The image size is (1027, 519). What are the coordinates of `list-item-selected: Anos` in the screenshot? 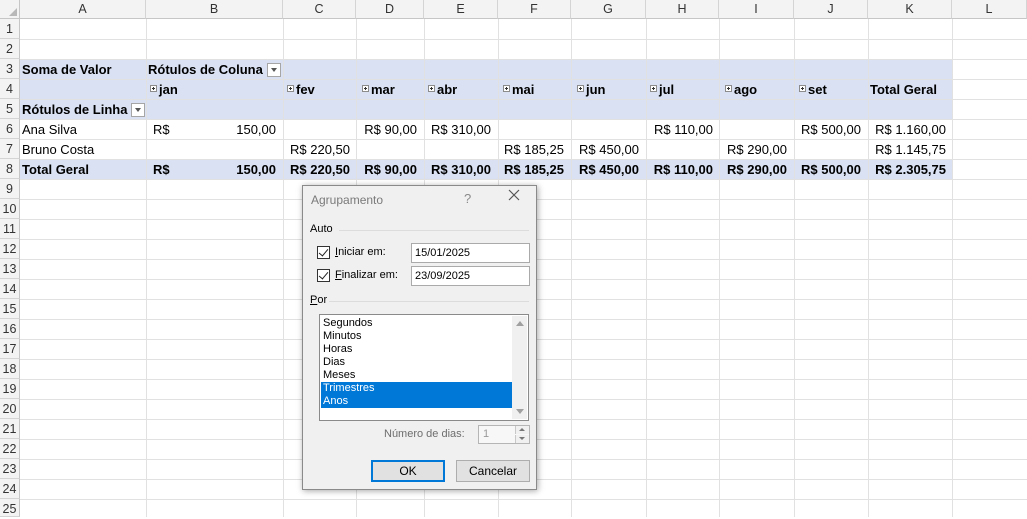 It's located at (416, 401).